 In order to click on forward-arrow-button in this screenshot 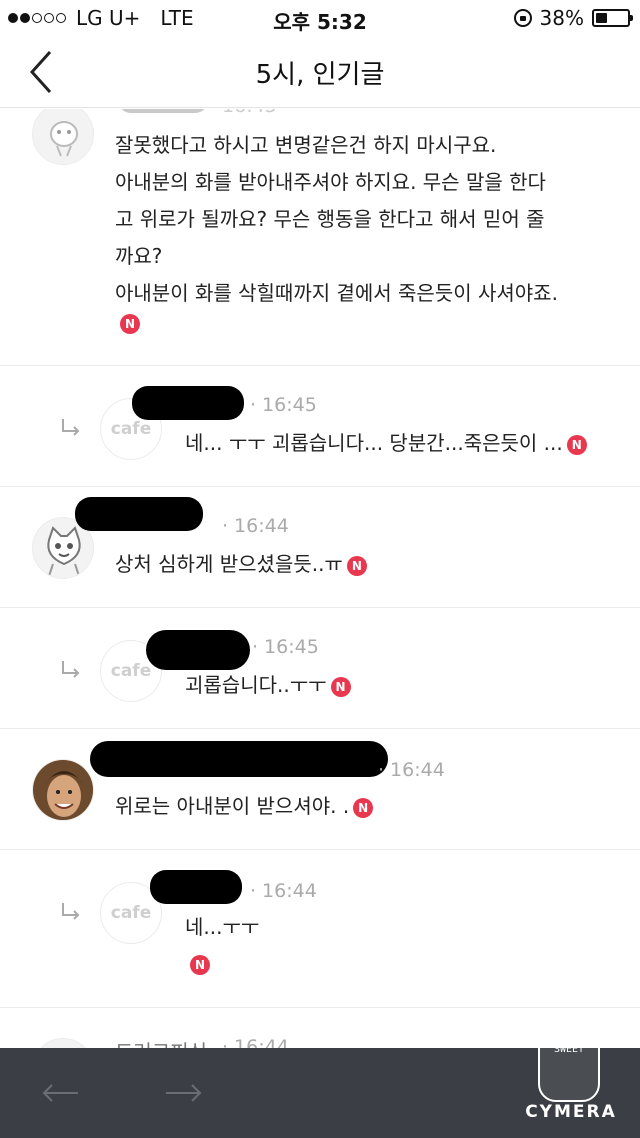, I will do `click(184, 1093)`.